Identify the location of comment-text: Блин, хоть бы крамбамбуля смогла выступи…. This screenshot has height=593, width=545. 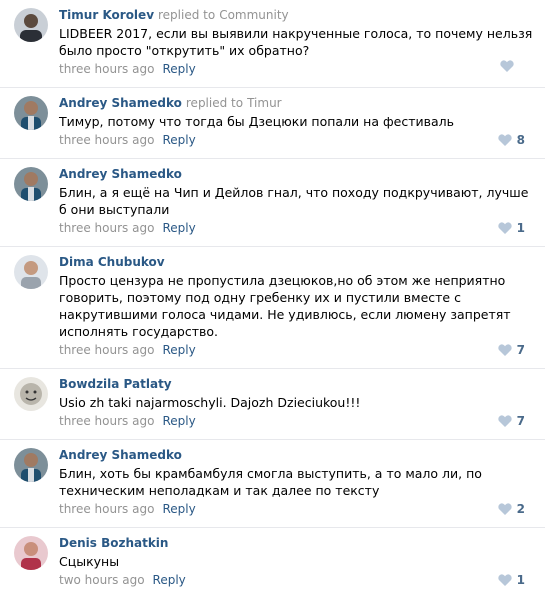
(272, 482).